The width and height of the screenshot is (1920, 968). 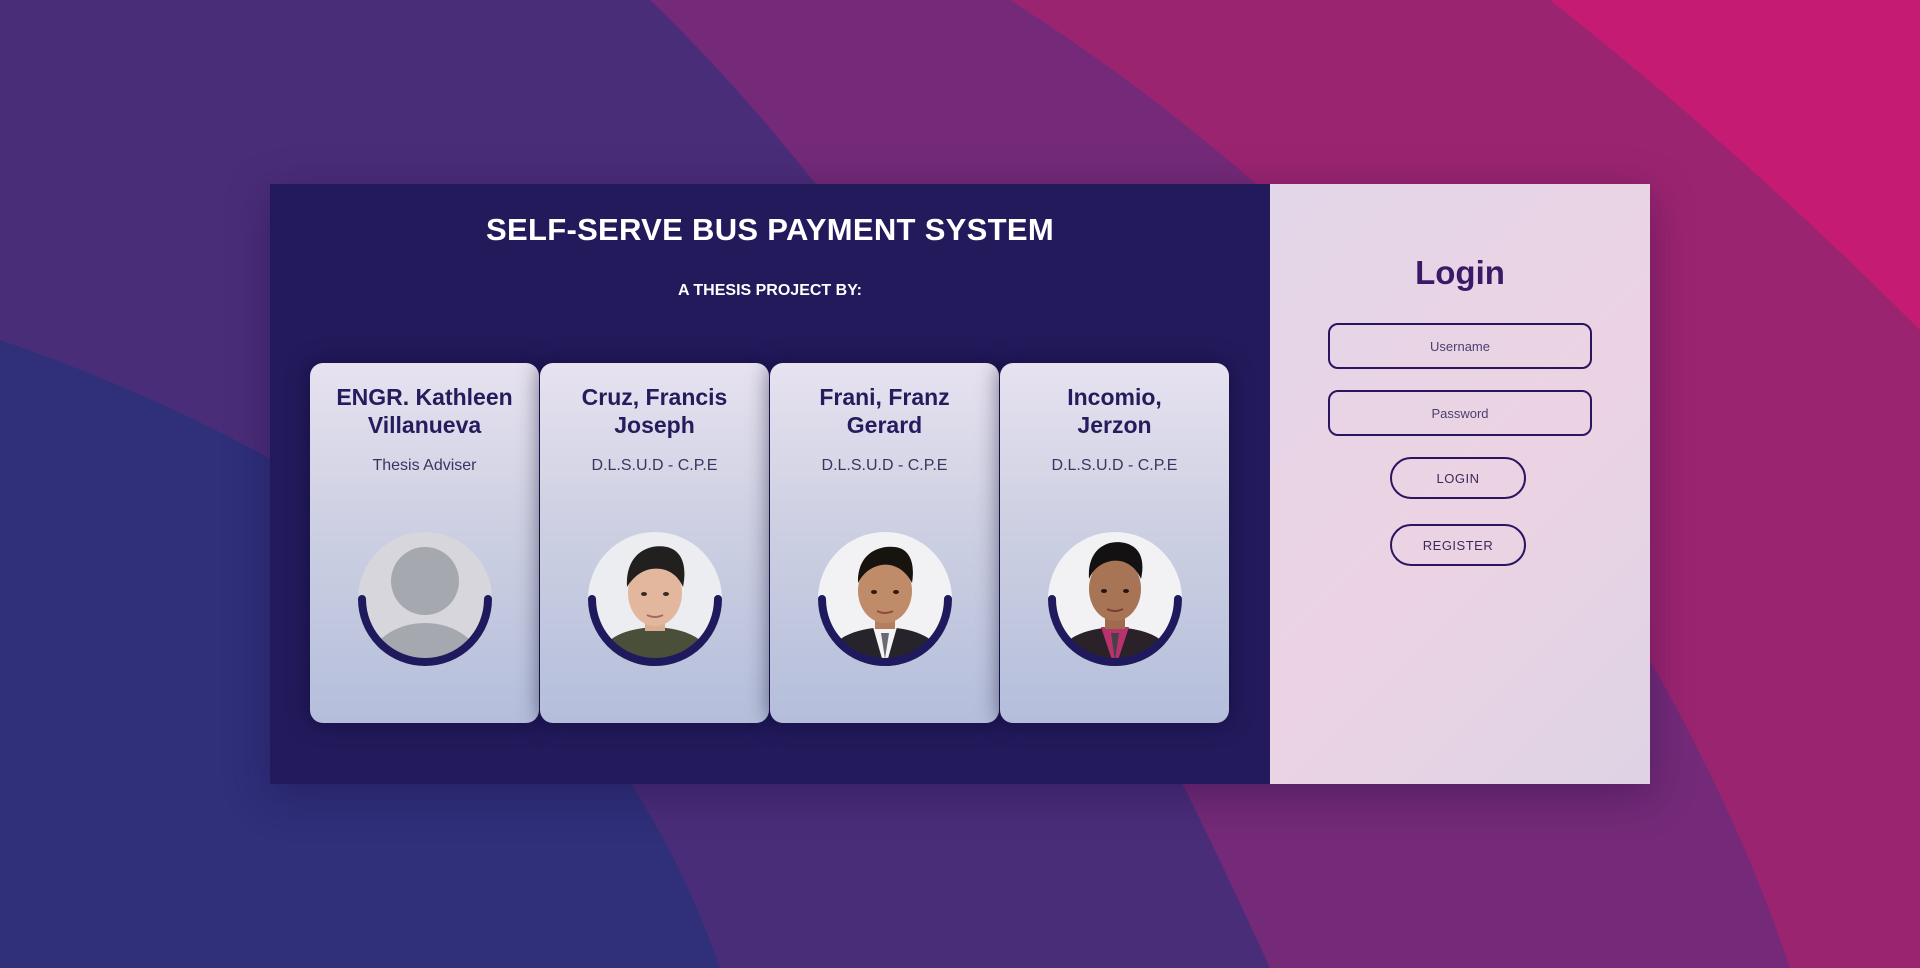 What do you see at coordinates (1114, 425) in the screenshot?
I see `member-name-line2: Jerzon` at bounding box center [1114, 425].